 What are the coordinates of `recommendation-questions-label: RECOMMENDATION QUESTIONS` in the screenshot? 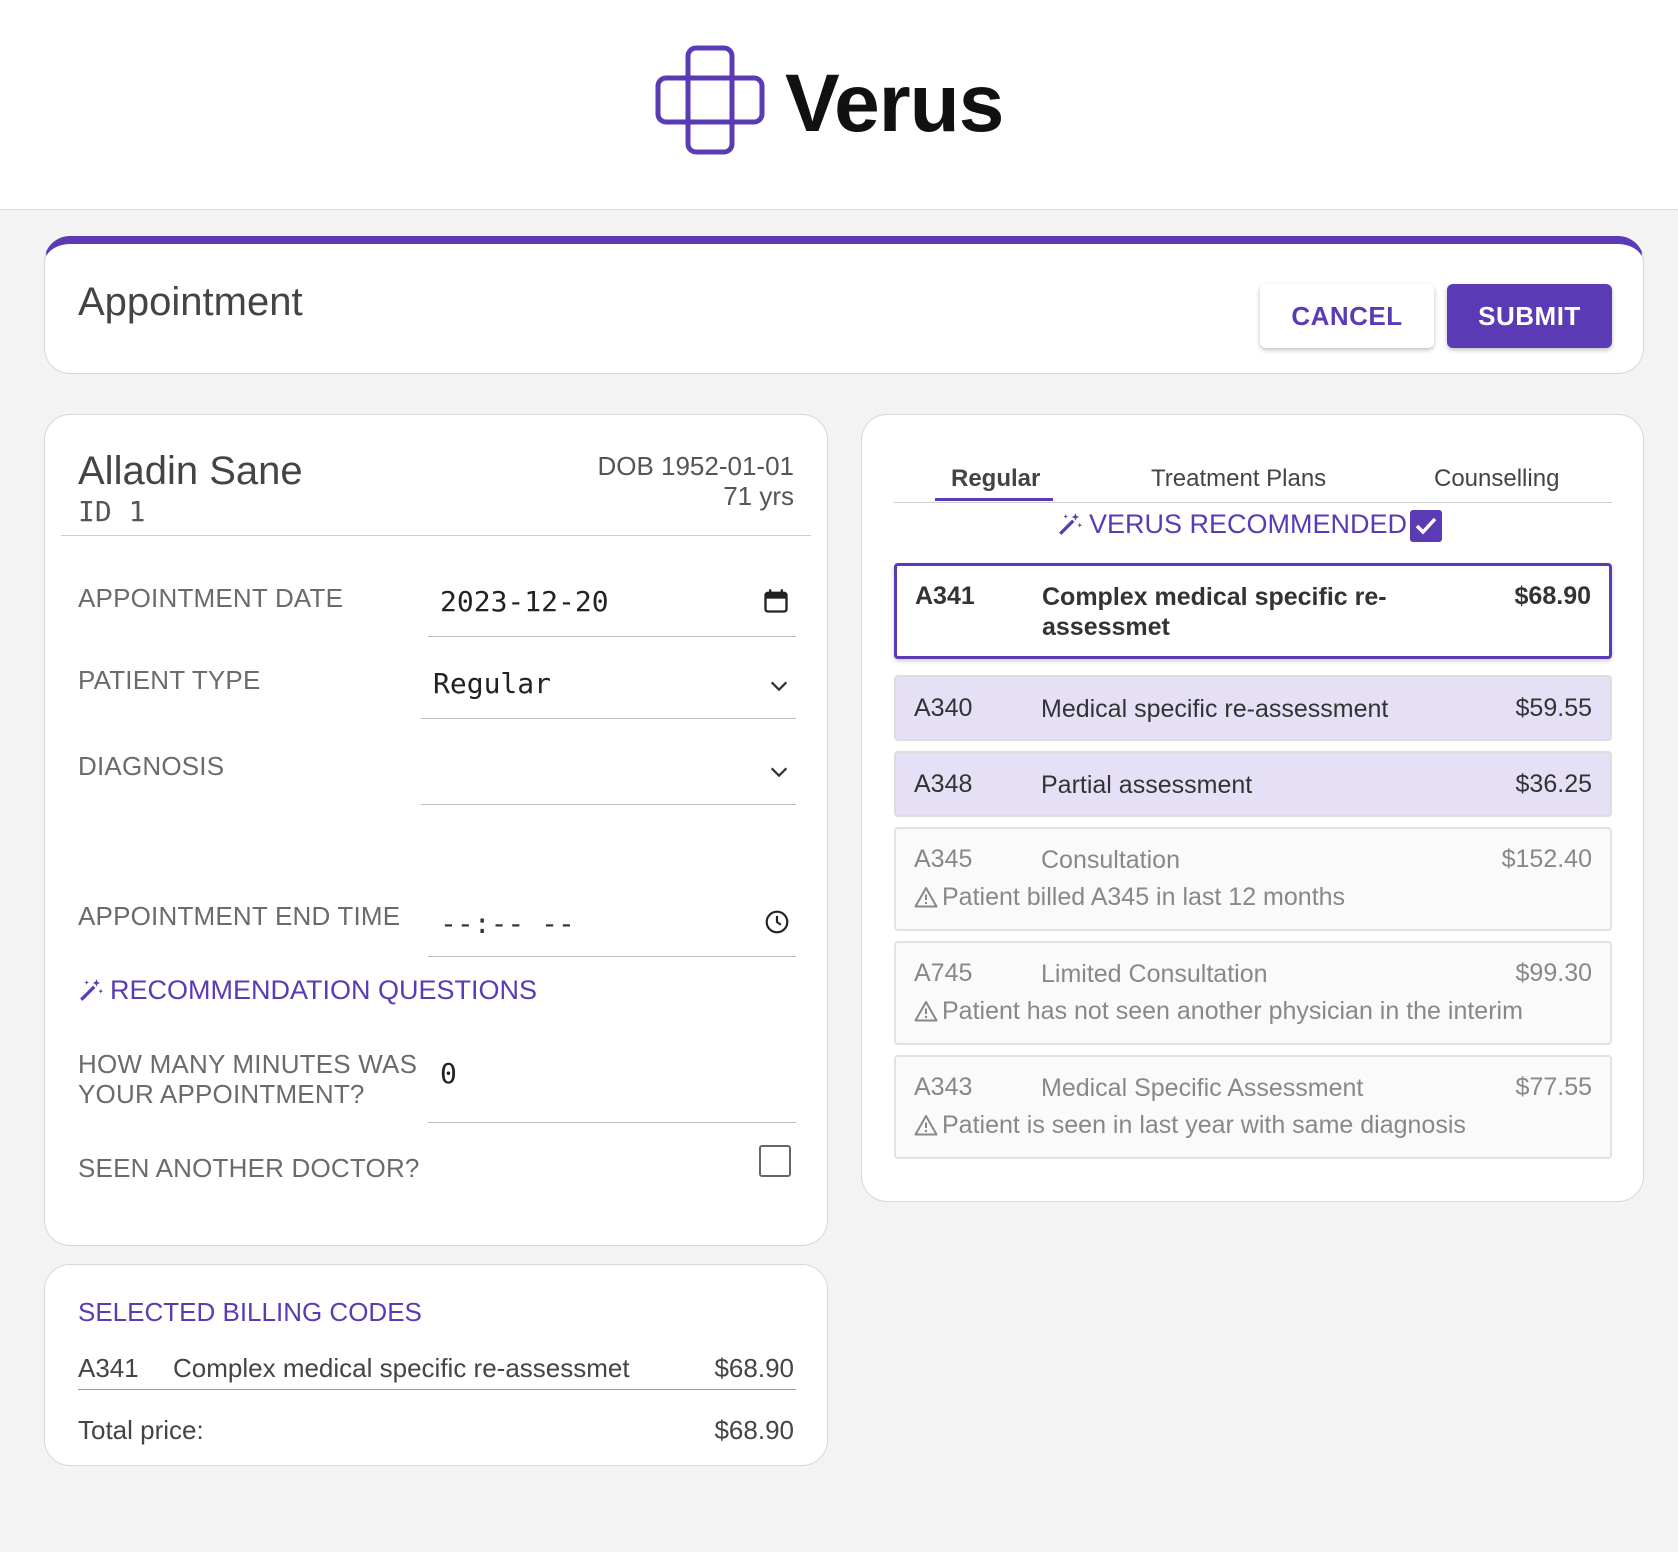 It's located at (324, 990).